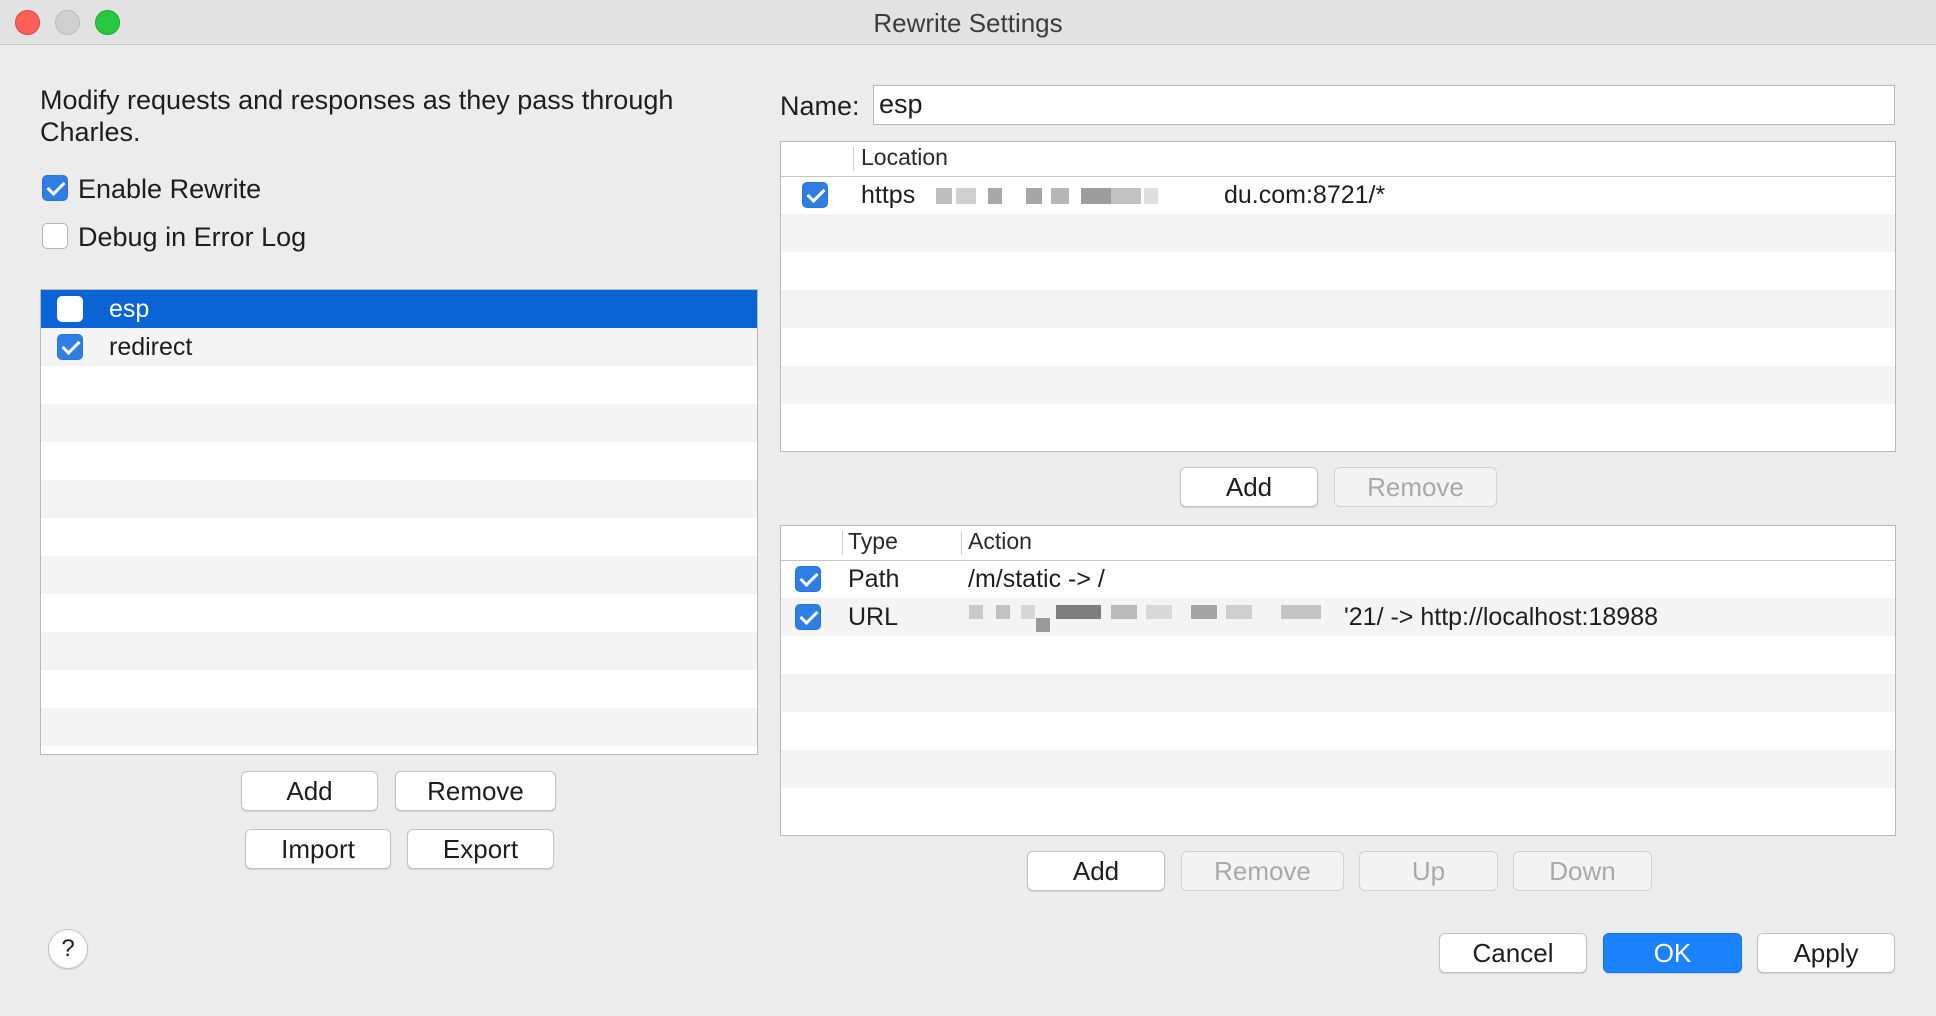 Image resolution: width=1936 pixels, height=1016 pixels. I want to click on apply-button: Apply, so click(1826, 953).